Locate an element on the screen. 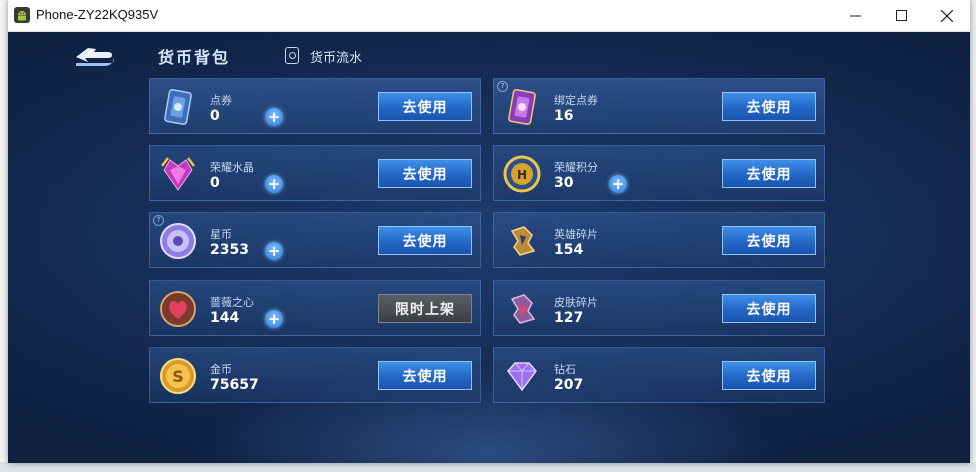  currency-card-gold-coin: S 金币 75657 去使用 is located at coordinates (315, 375).